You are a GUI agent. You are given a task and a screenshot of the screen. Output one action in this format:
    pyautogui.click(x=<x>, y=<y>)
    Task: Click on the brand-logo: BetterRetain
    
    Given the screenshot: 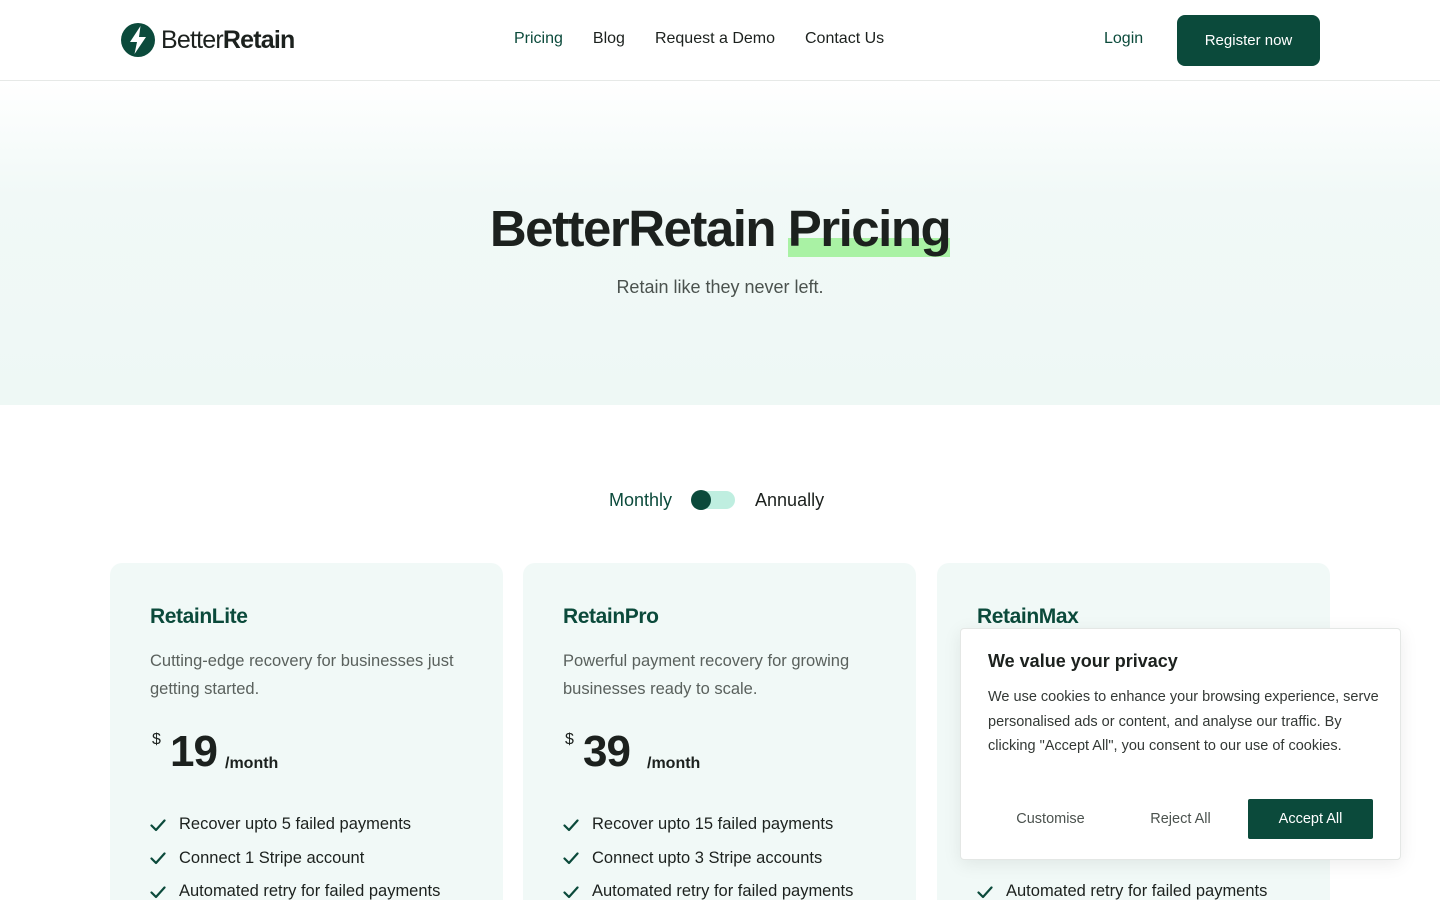 What is the action you would take?
    pyautogui.click(x=207, y=40)
    